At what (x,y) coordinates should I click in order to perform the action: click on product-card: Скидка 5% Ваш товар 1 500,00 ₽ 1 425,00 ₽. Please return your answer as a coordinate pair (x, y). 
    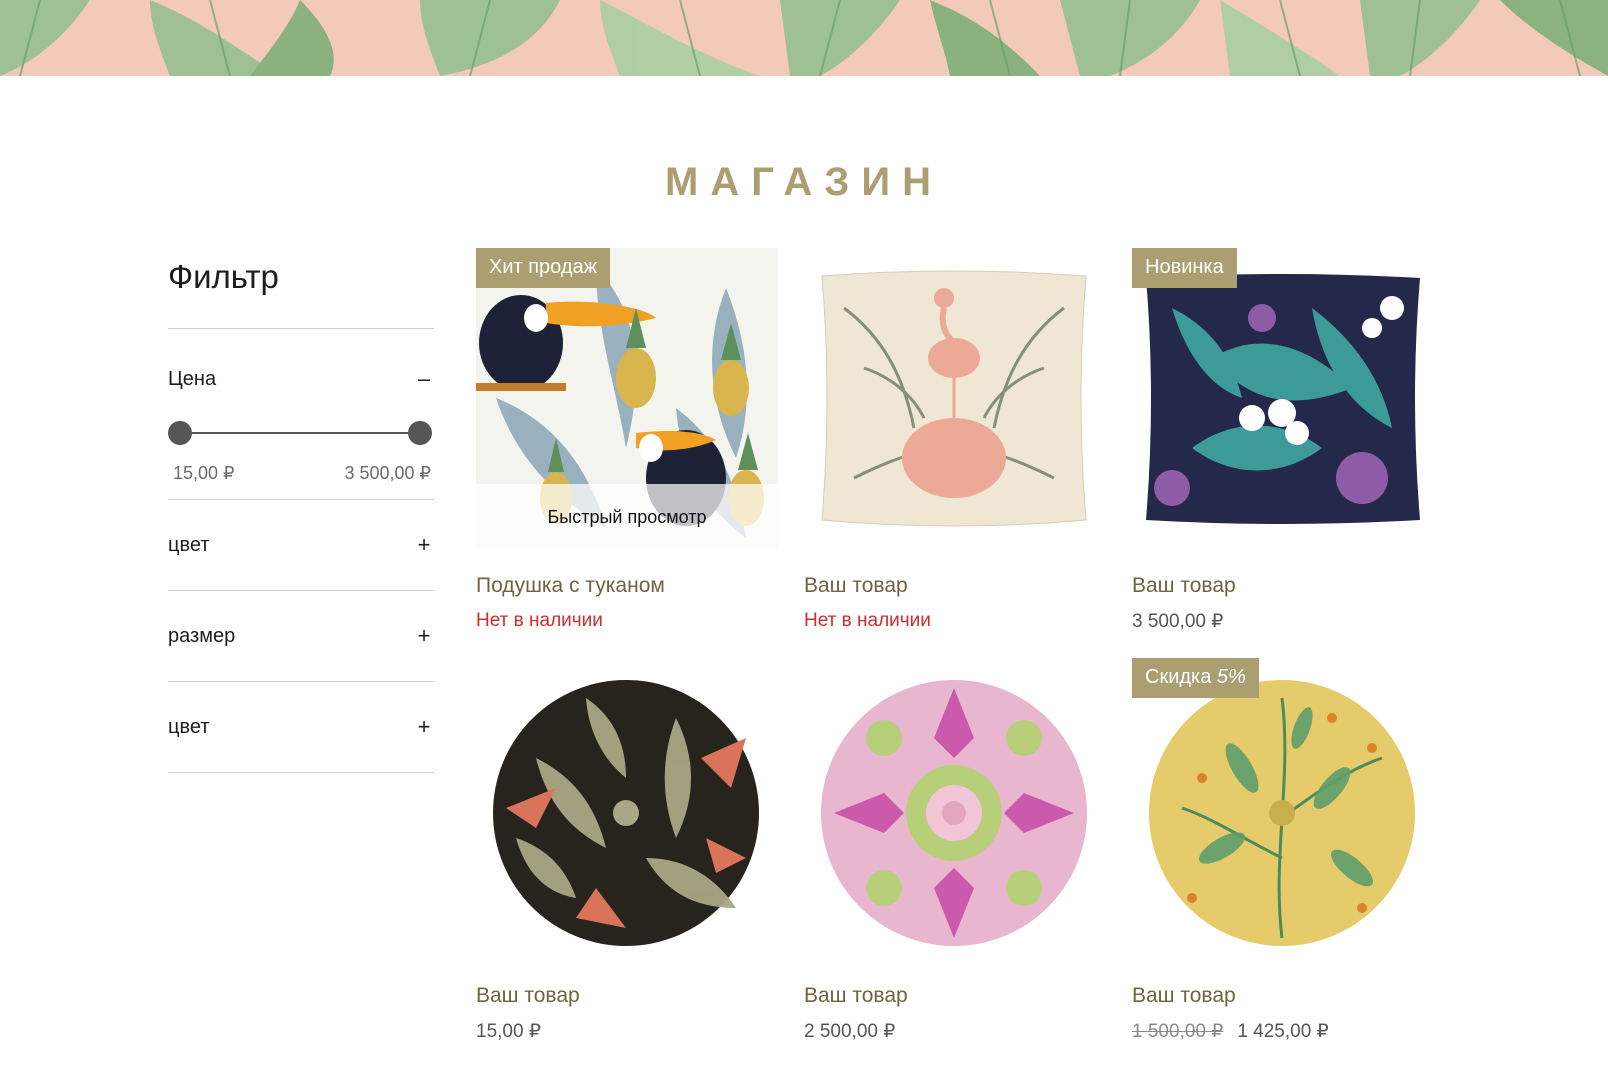
    Looking at the image, I should click on (1283, 850).